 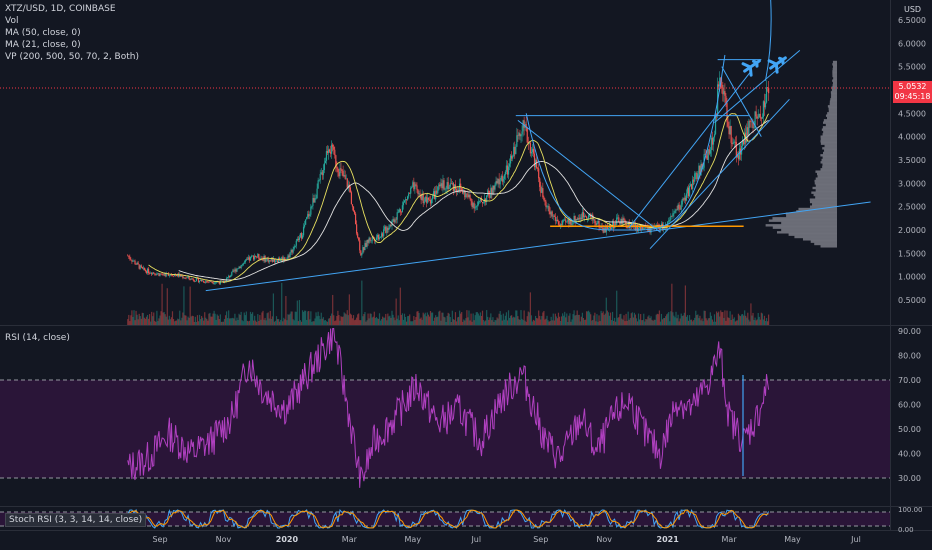 What do you see at coordinates (413, 539) in the screenshot?
I see `time-tick-label: May` at bounding box center [413, 539].